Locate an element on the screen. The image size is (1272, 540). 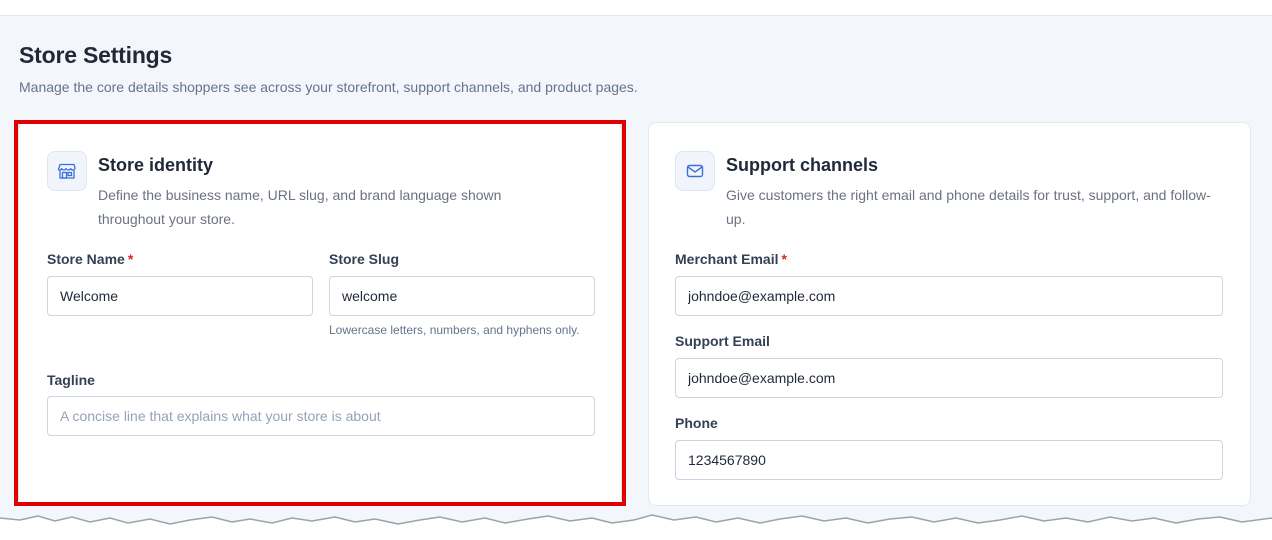
store-slug-label: Store Slug is located at coordinates (364, 259).